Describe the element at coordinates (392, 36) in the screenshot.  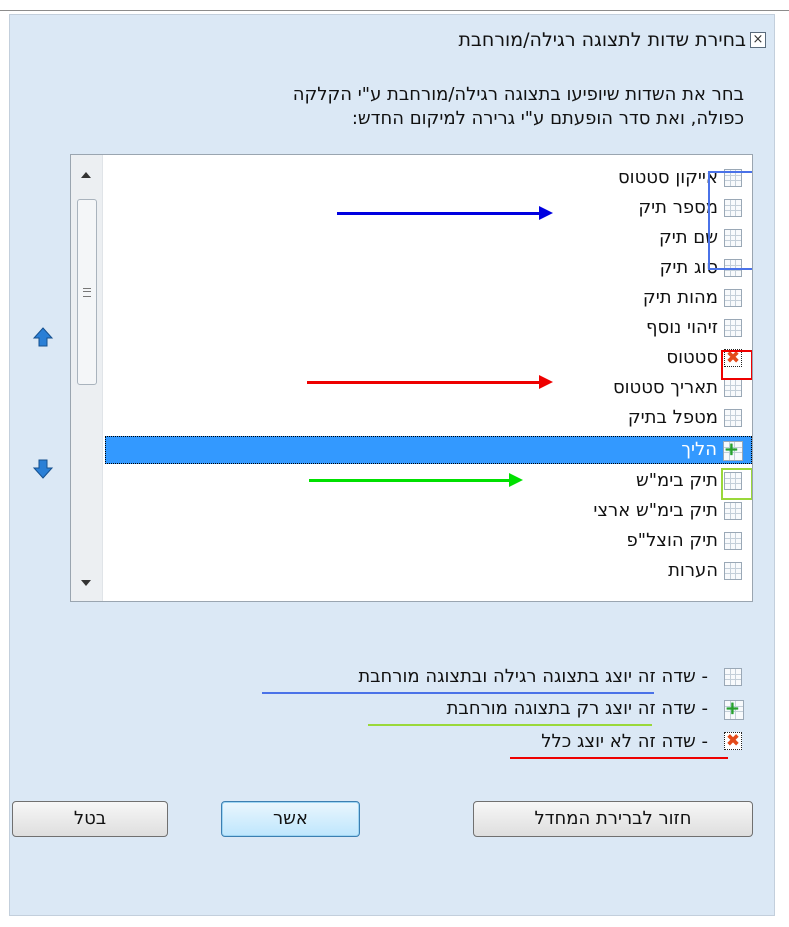
I see `title-bar: × בחירת שדות לתצוגה רגילה/מורחבת` at that location.